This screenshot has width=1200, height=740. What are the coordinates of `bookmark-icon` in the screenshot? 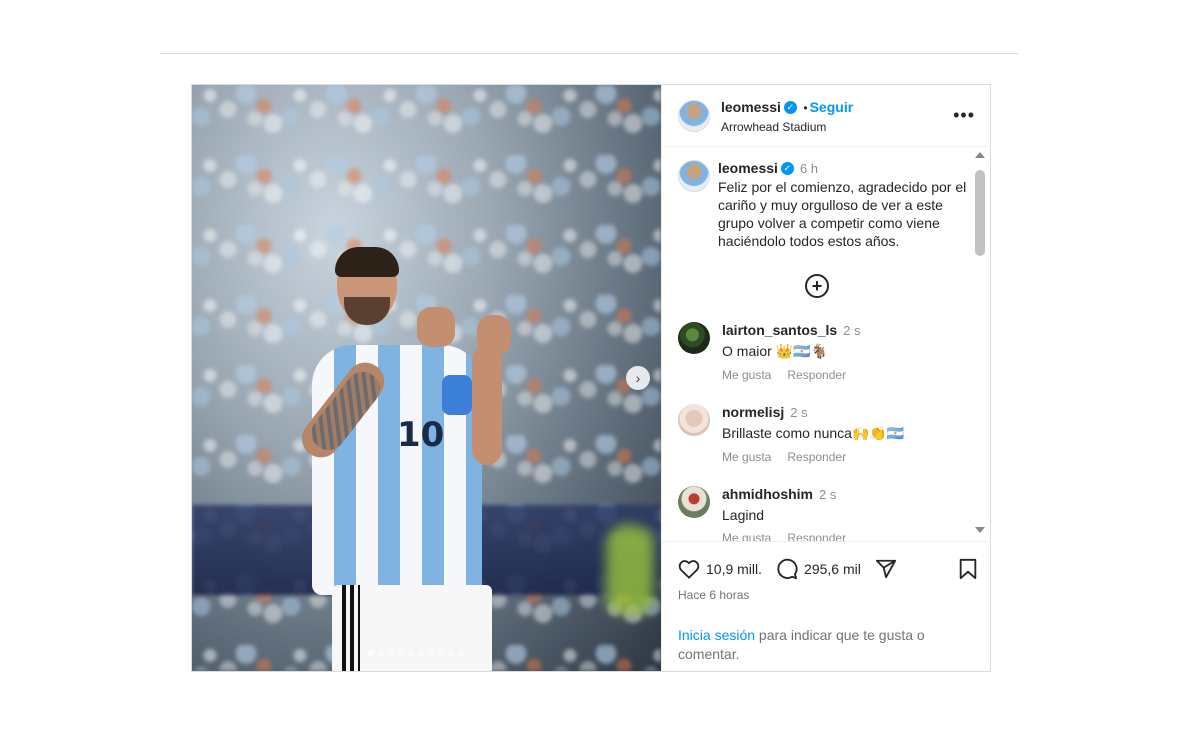 It's located at (968, 569).